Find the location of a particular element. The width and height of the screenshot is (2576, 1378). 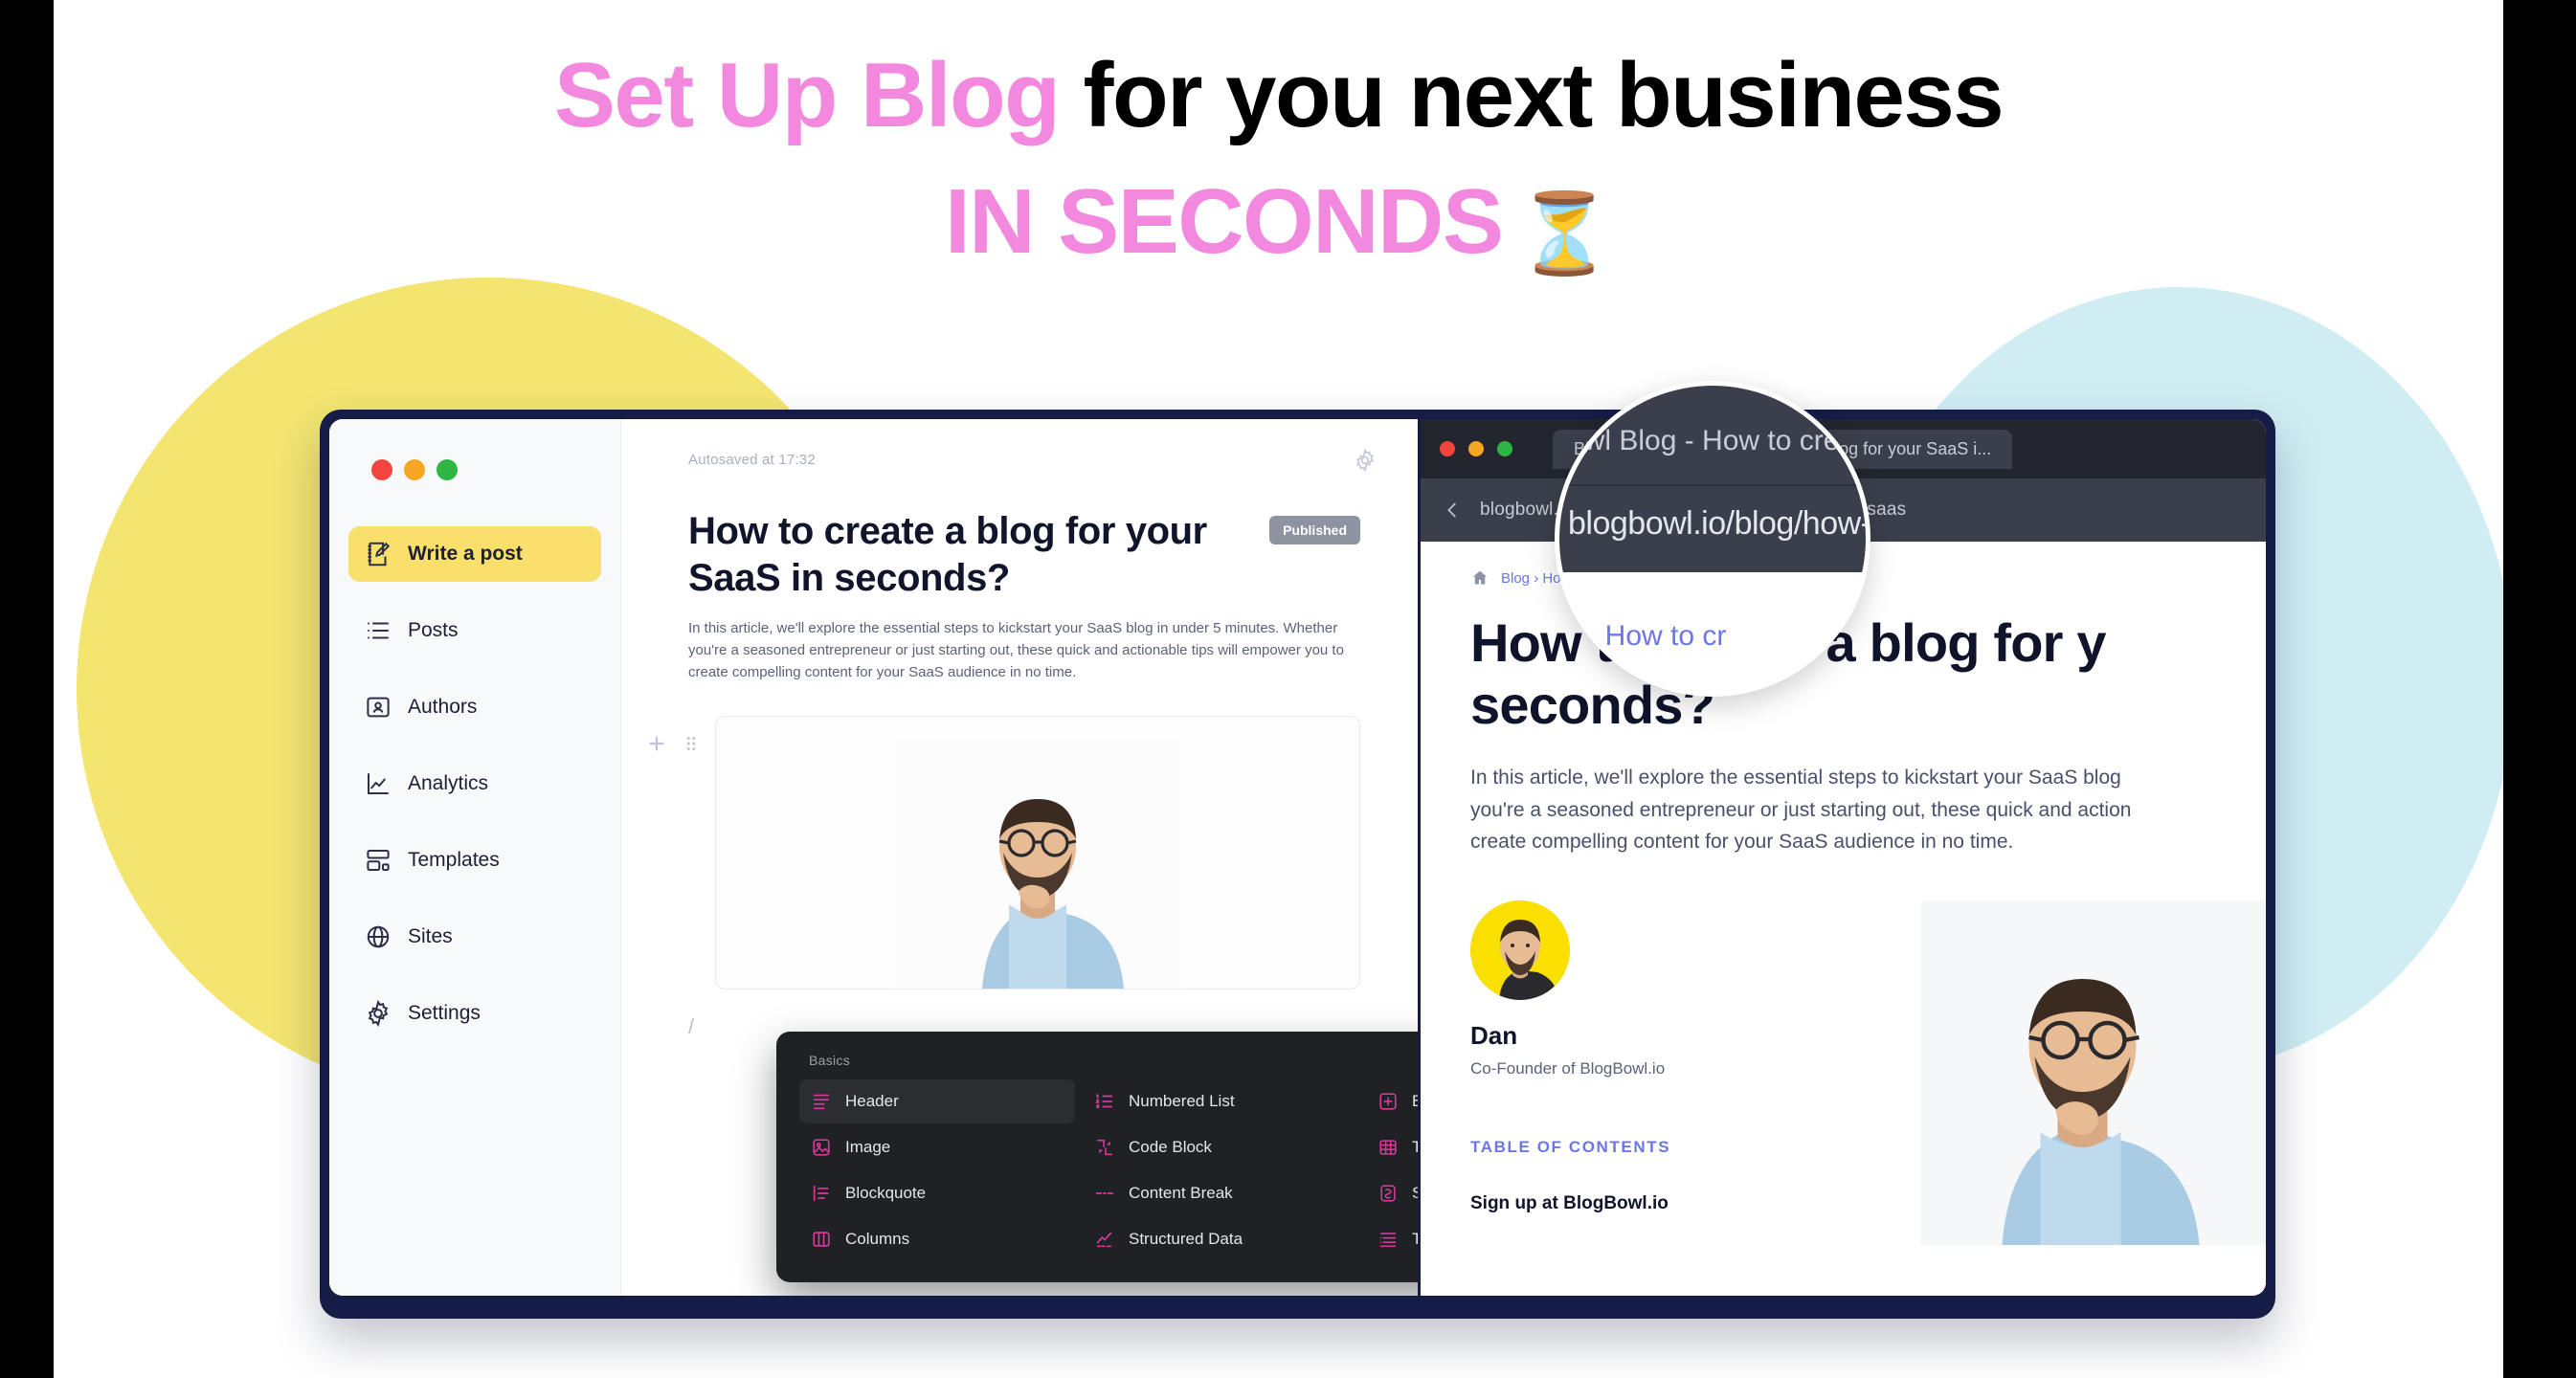

block-option-code-block: Code Block is located at coordinates (1220, 1147).